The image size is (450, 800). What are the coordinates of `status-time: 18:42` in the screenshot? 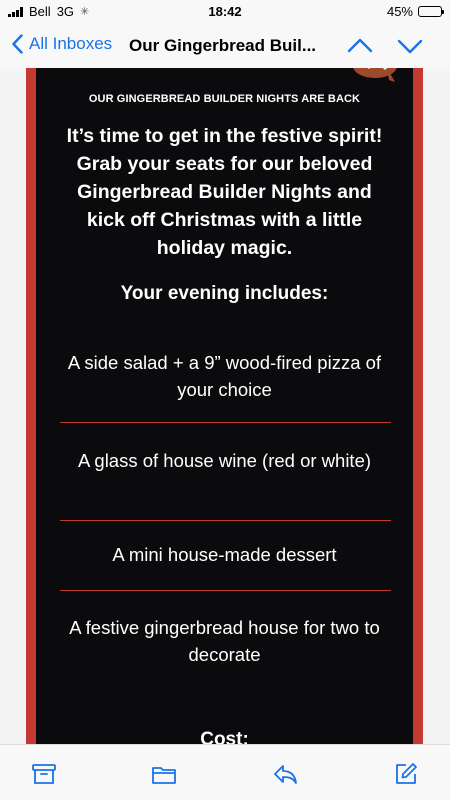 It's located at (225, 11).